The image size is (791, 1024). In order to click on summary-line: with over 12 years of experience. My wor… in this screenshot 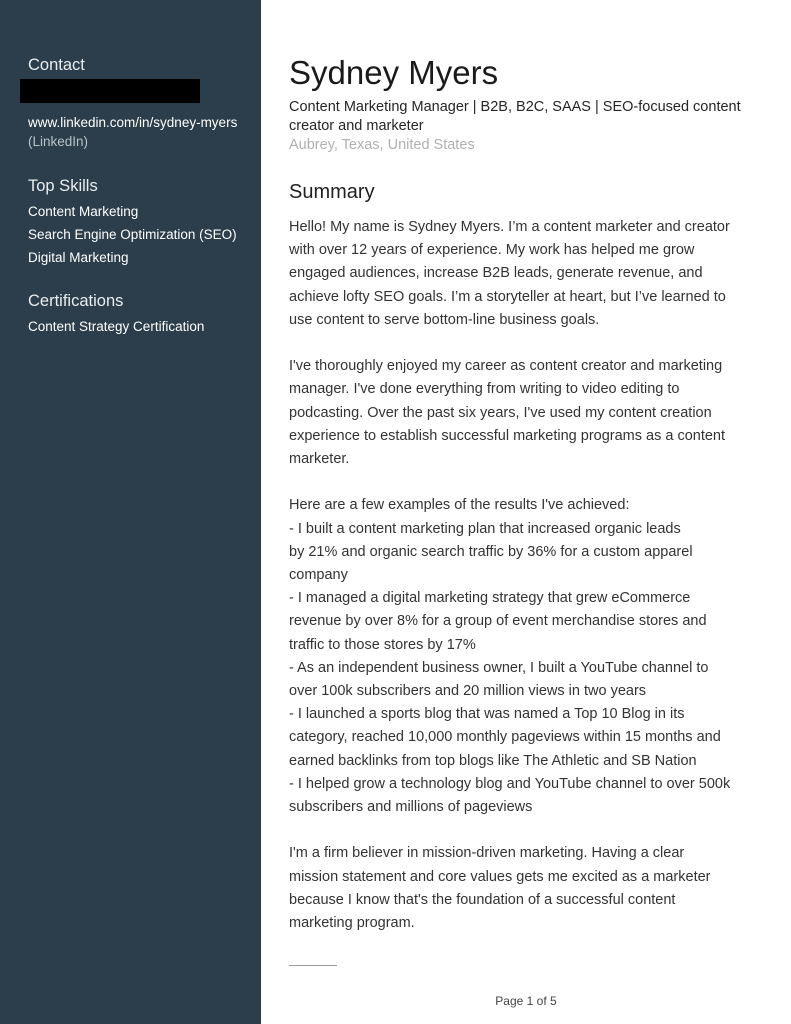, I will do `click(492, 250)`.